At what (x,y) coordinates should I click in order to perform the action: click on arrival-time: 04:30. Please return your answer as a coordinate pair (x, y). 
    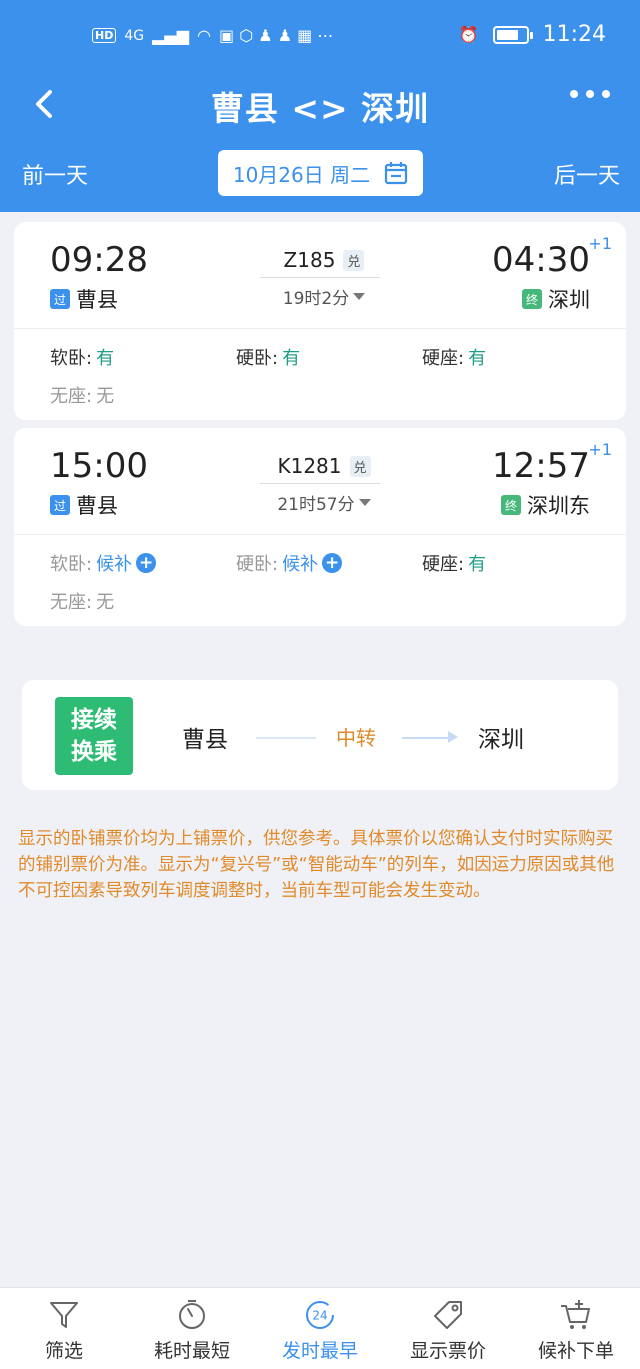
    Looking at the image, I should click on (541, 260).